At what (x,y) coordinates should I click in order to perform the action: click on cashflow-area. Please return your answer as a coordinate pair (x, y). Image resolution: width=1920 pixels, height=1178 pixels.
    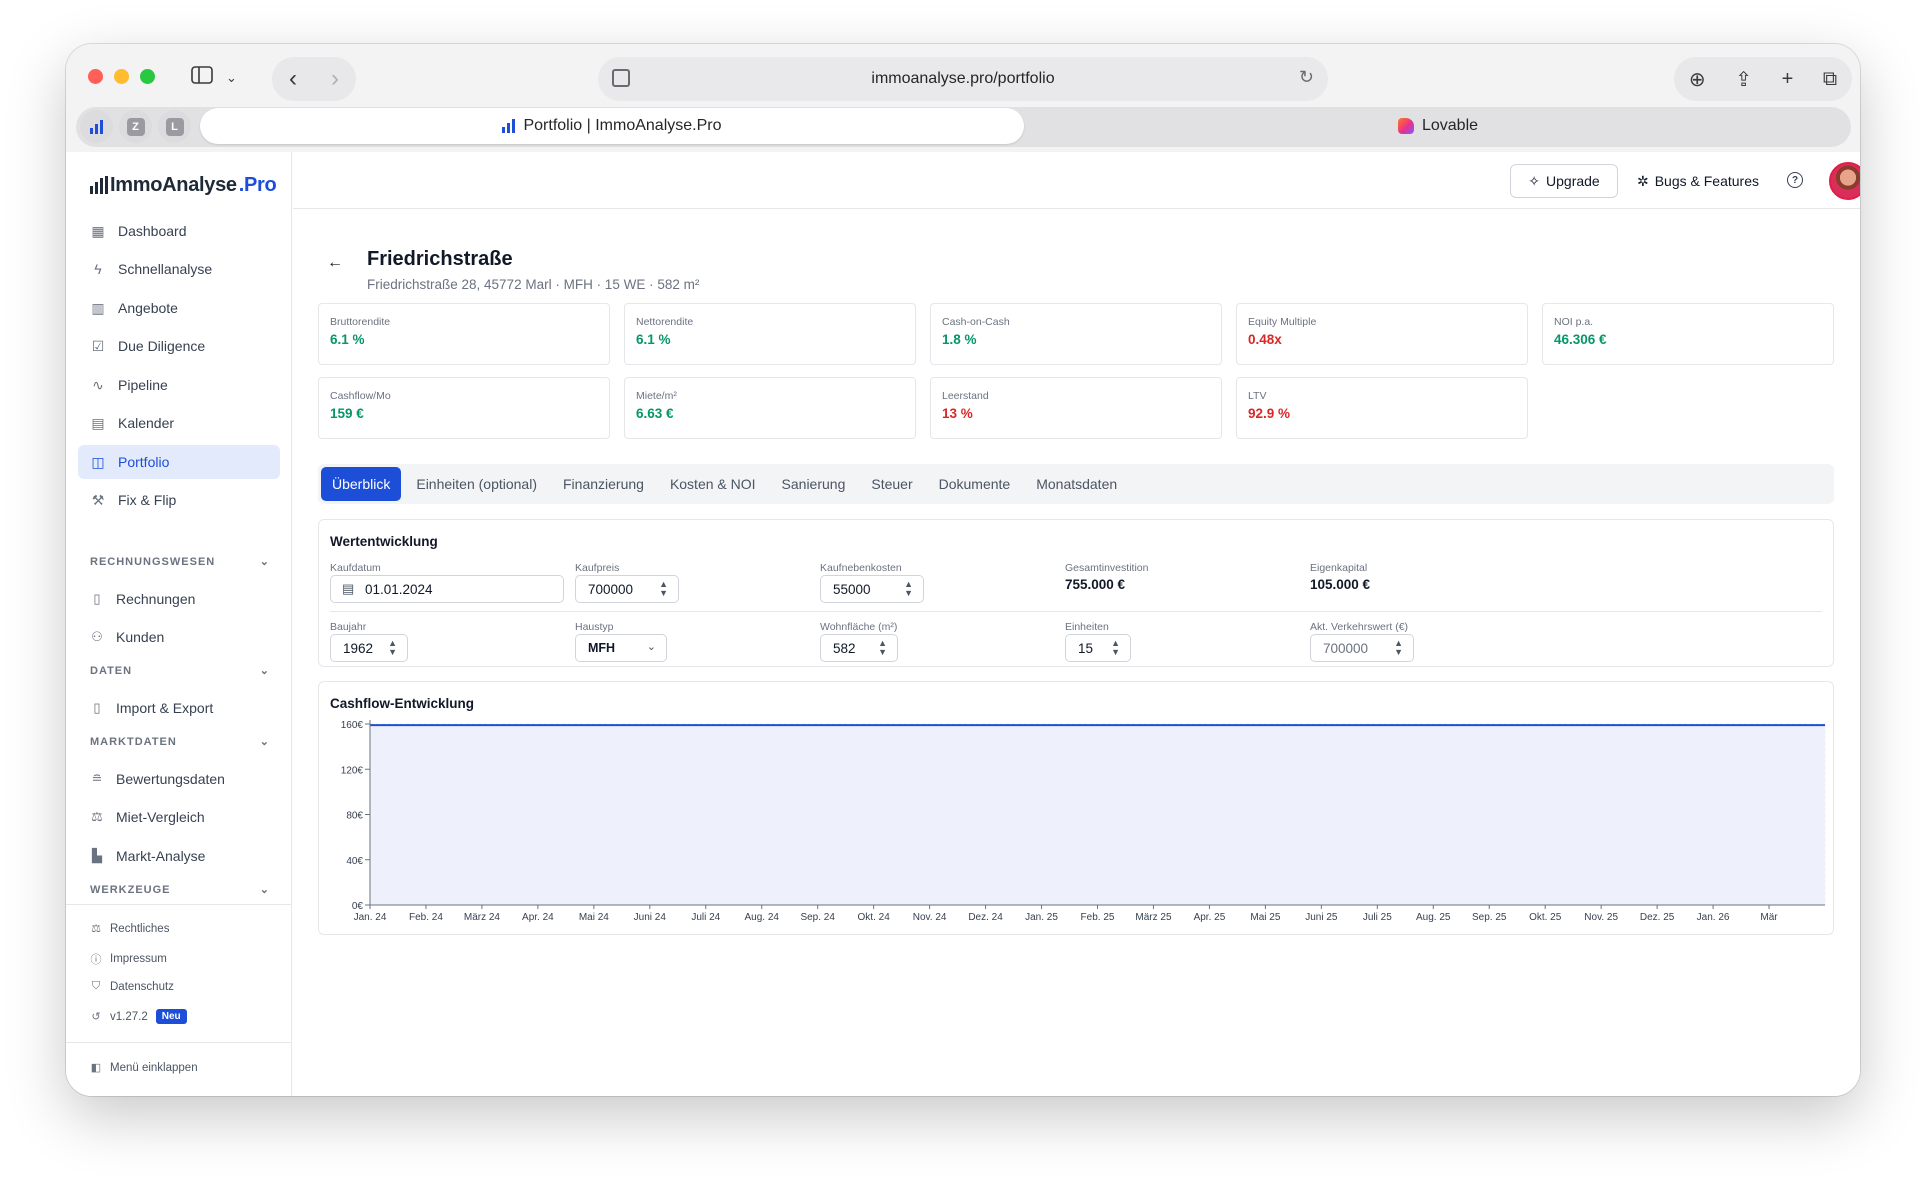
    Looking at the image, I should click on (1097, 815).